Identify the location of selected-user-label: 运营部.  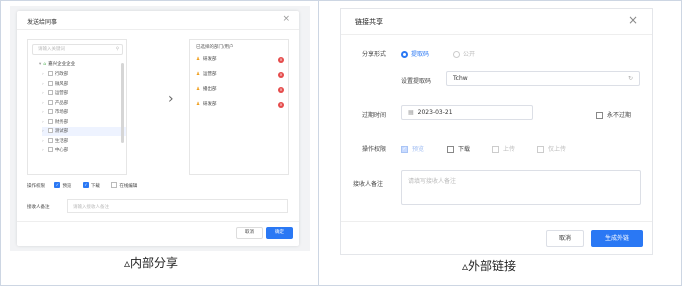
(210, 74).